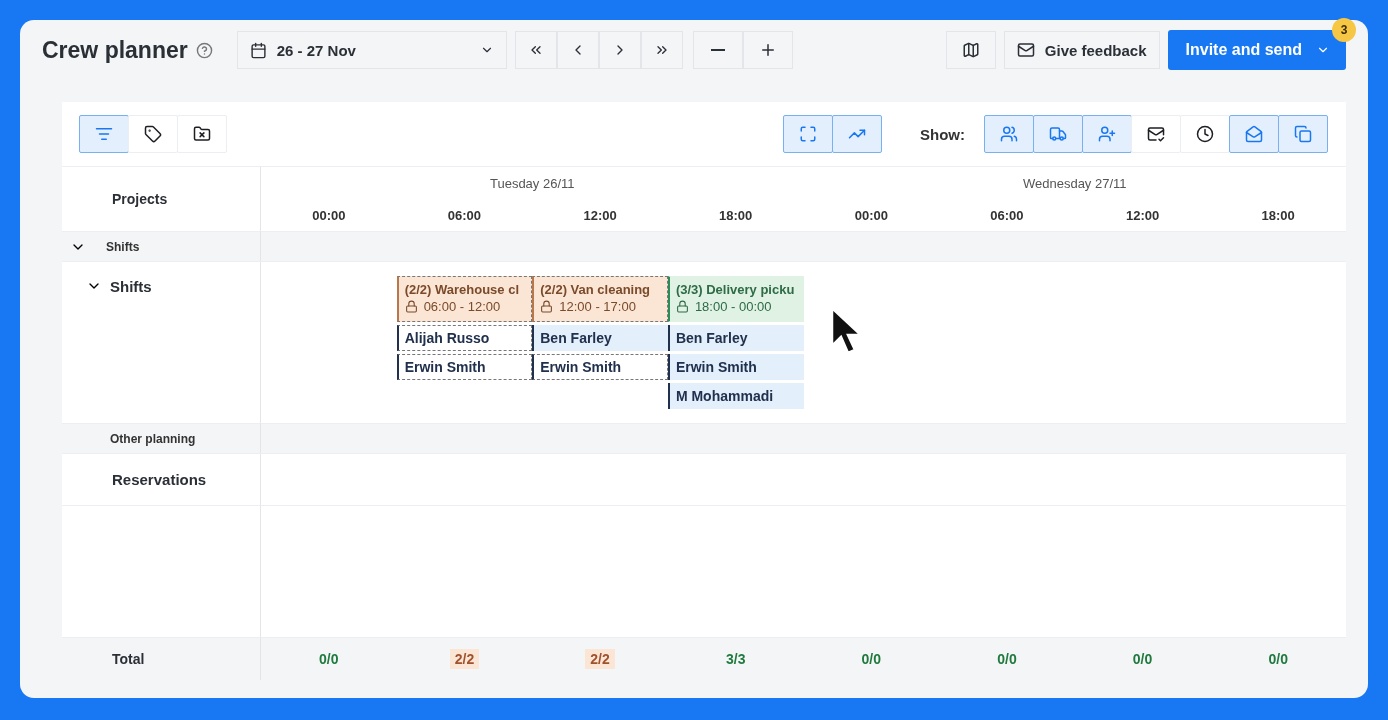  I want to click on zoom-in-button, so click(767, 50).